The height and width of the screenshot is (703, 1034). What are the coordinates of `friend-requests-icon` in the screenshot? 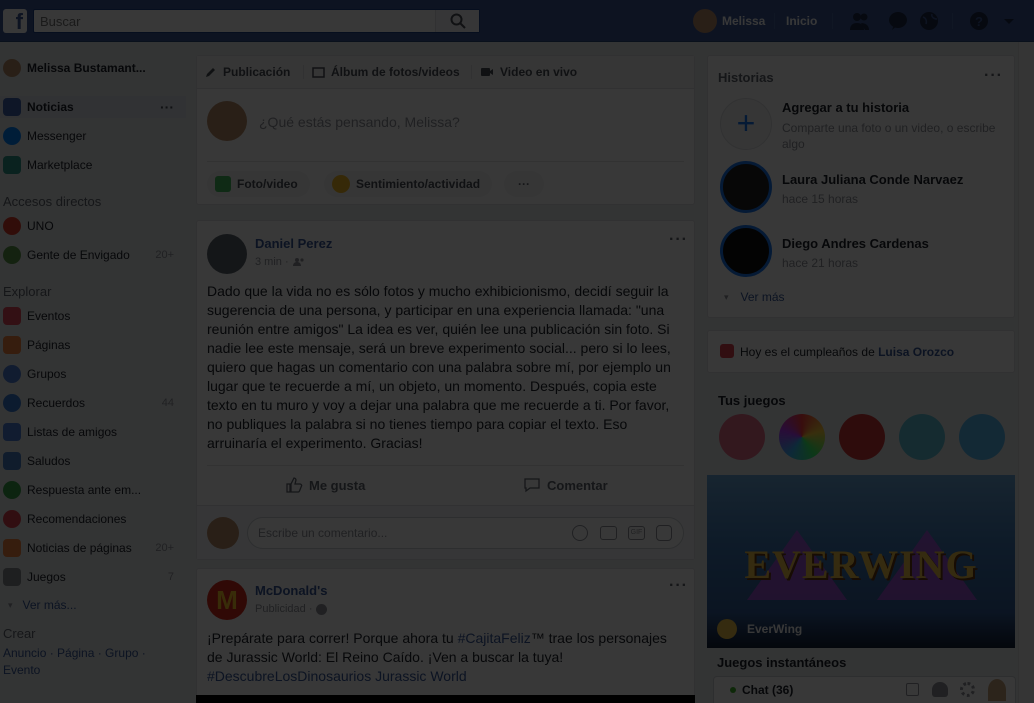 It's located at (860, 21).